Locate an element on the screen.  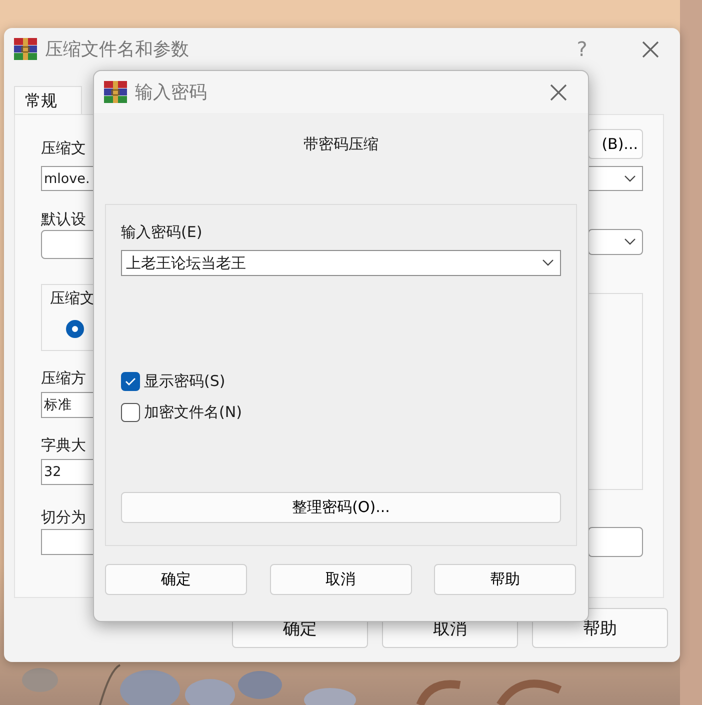
dialog-title: 输入密码 is located at coordinates (171, 92).